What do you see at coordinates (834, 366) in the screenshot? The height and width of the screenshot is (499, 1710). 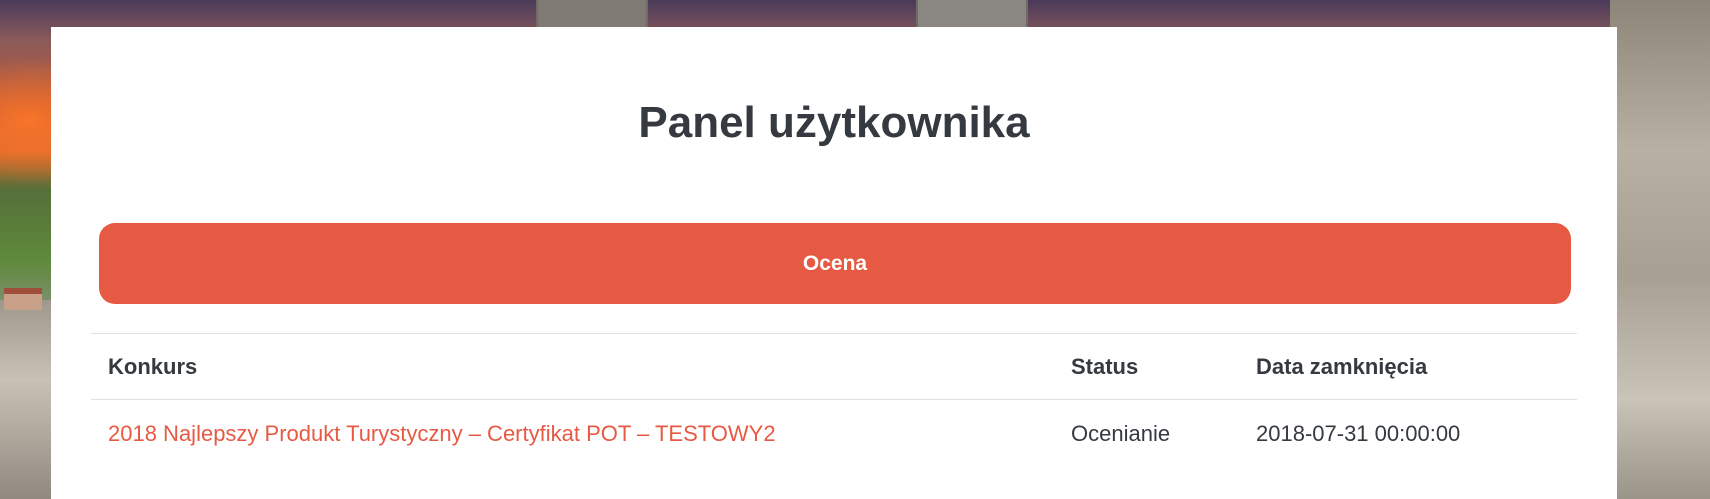 I see `table-header-row: Konkurs Status Data zamknięcia` at bounding box center [834, 366].